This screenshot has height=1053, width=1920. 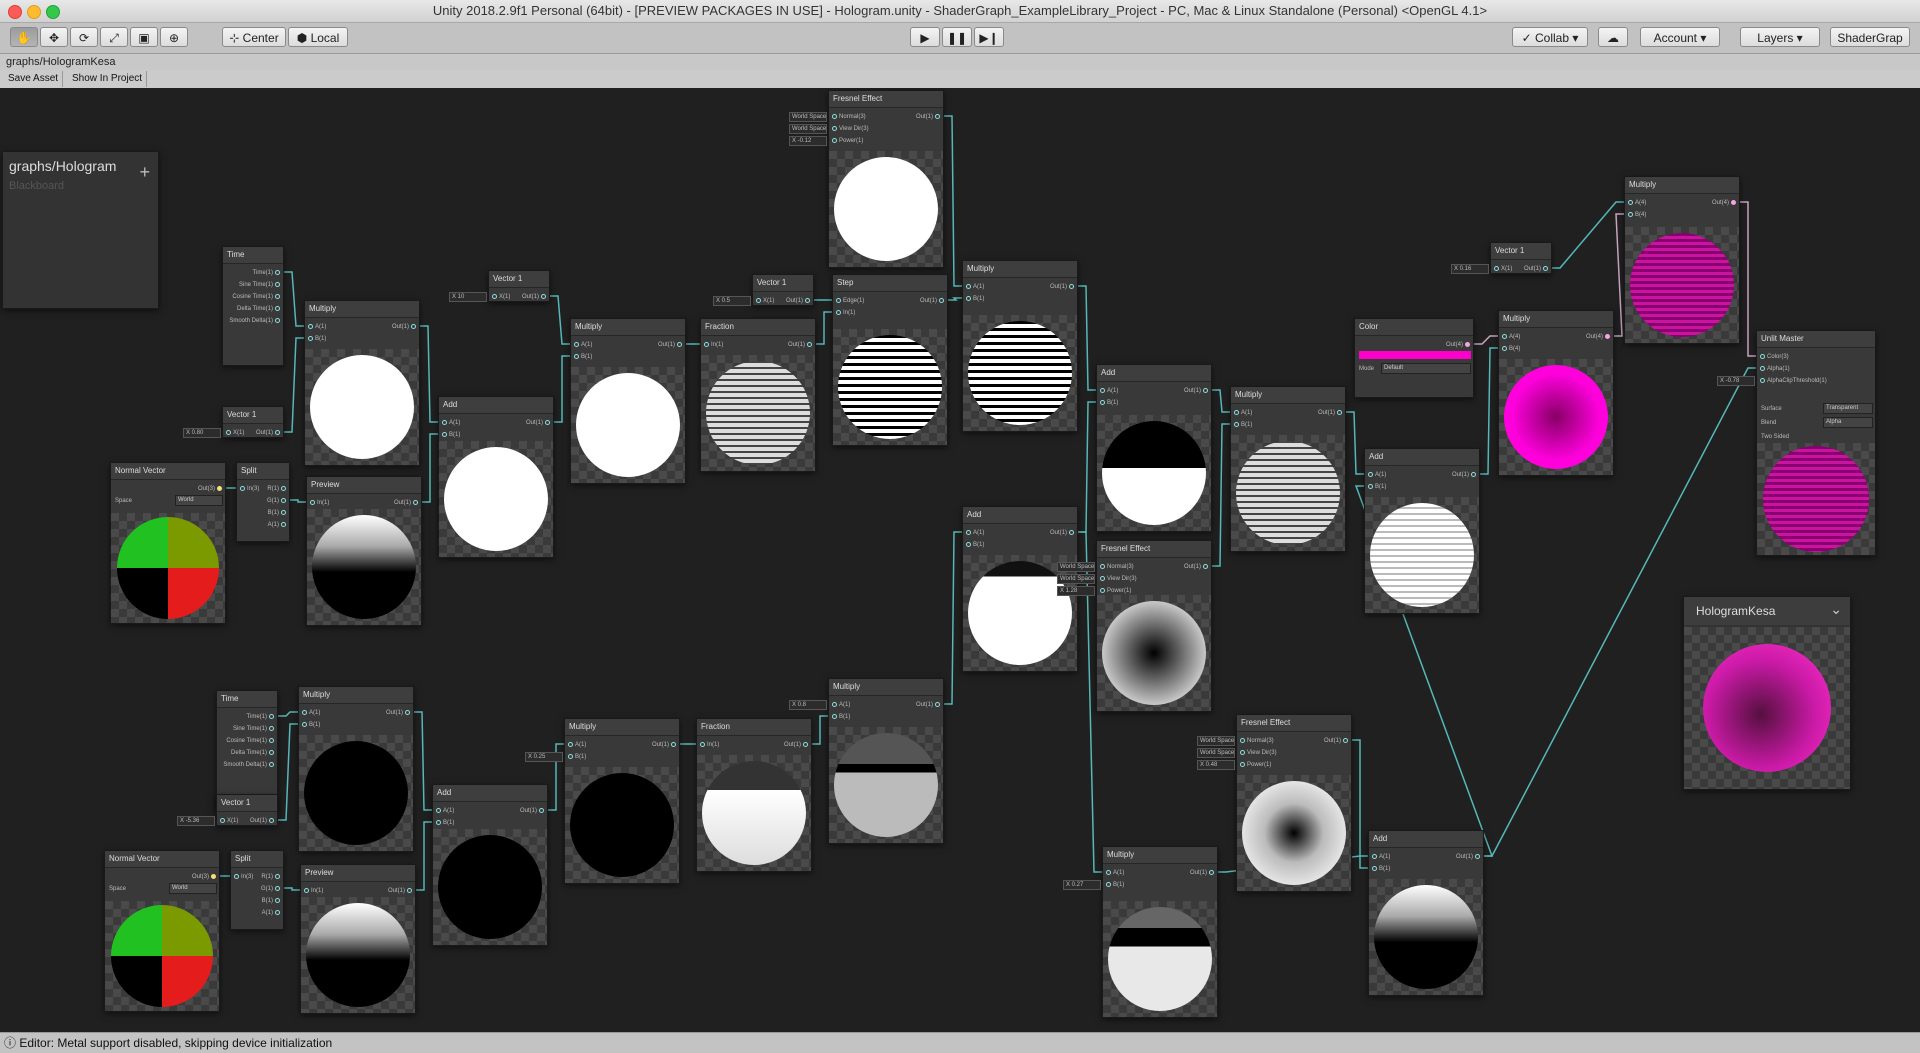 What do you see at coordinates (1426, 368) in the screenshot?
I see `mode-dropdown: Default` at bounding box center [1426, 368].